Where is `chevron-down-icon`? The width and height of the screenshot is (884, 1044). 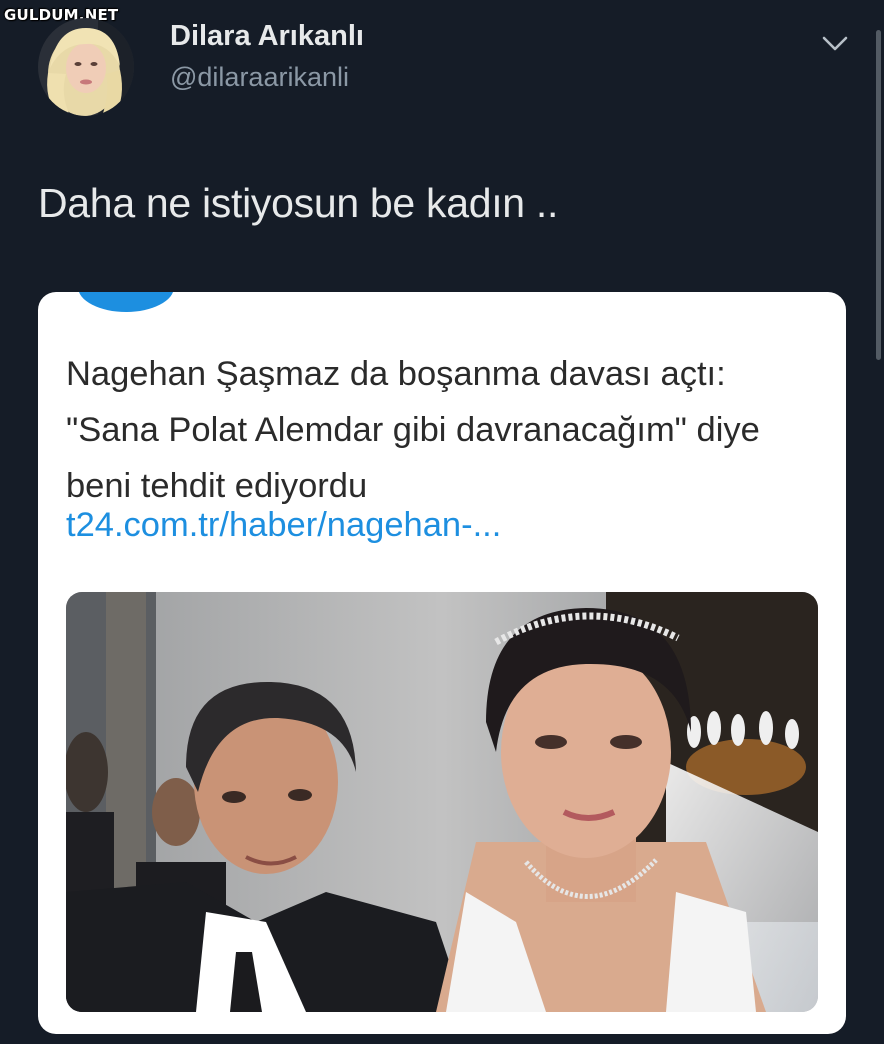 chevron-down-icon is located at coordinates (835, 43).